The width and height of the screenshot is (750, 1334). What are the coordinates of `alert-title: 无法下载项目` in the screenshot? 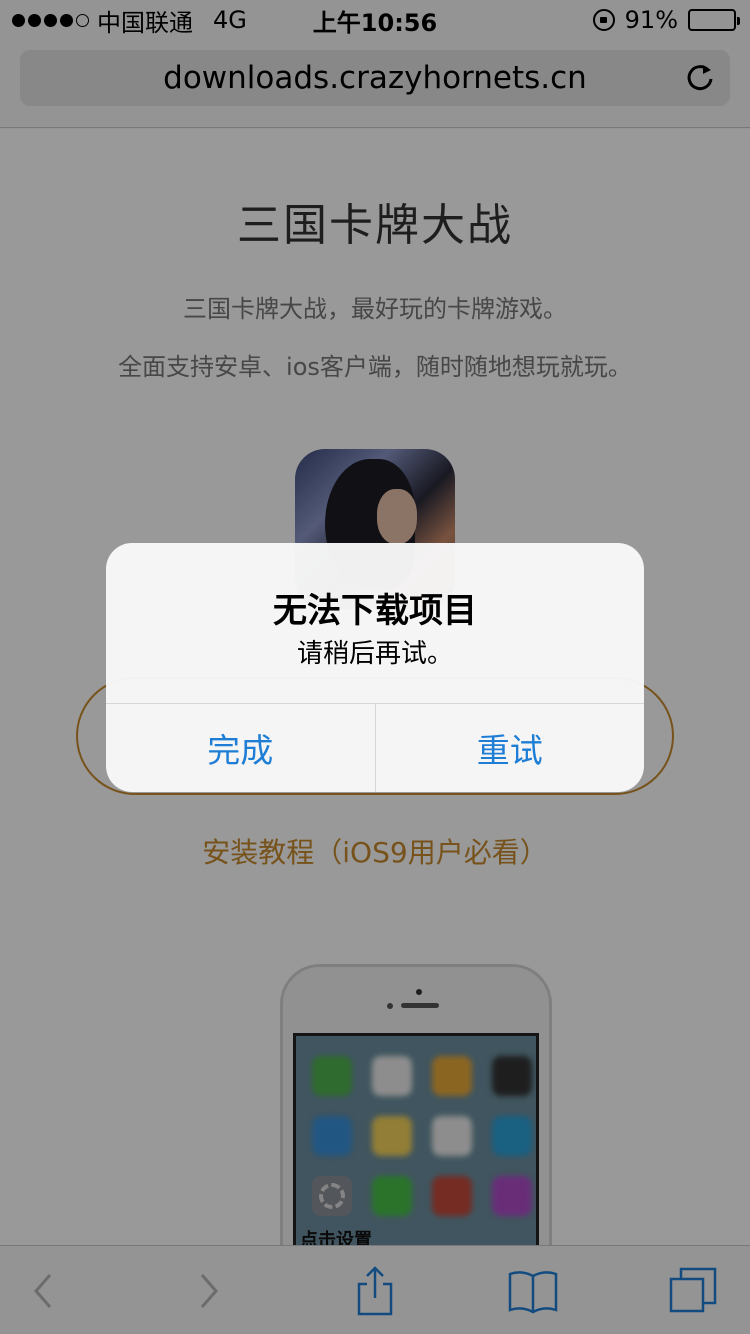 It's located at (375, 611).